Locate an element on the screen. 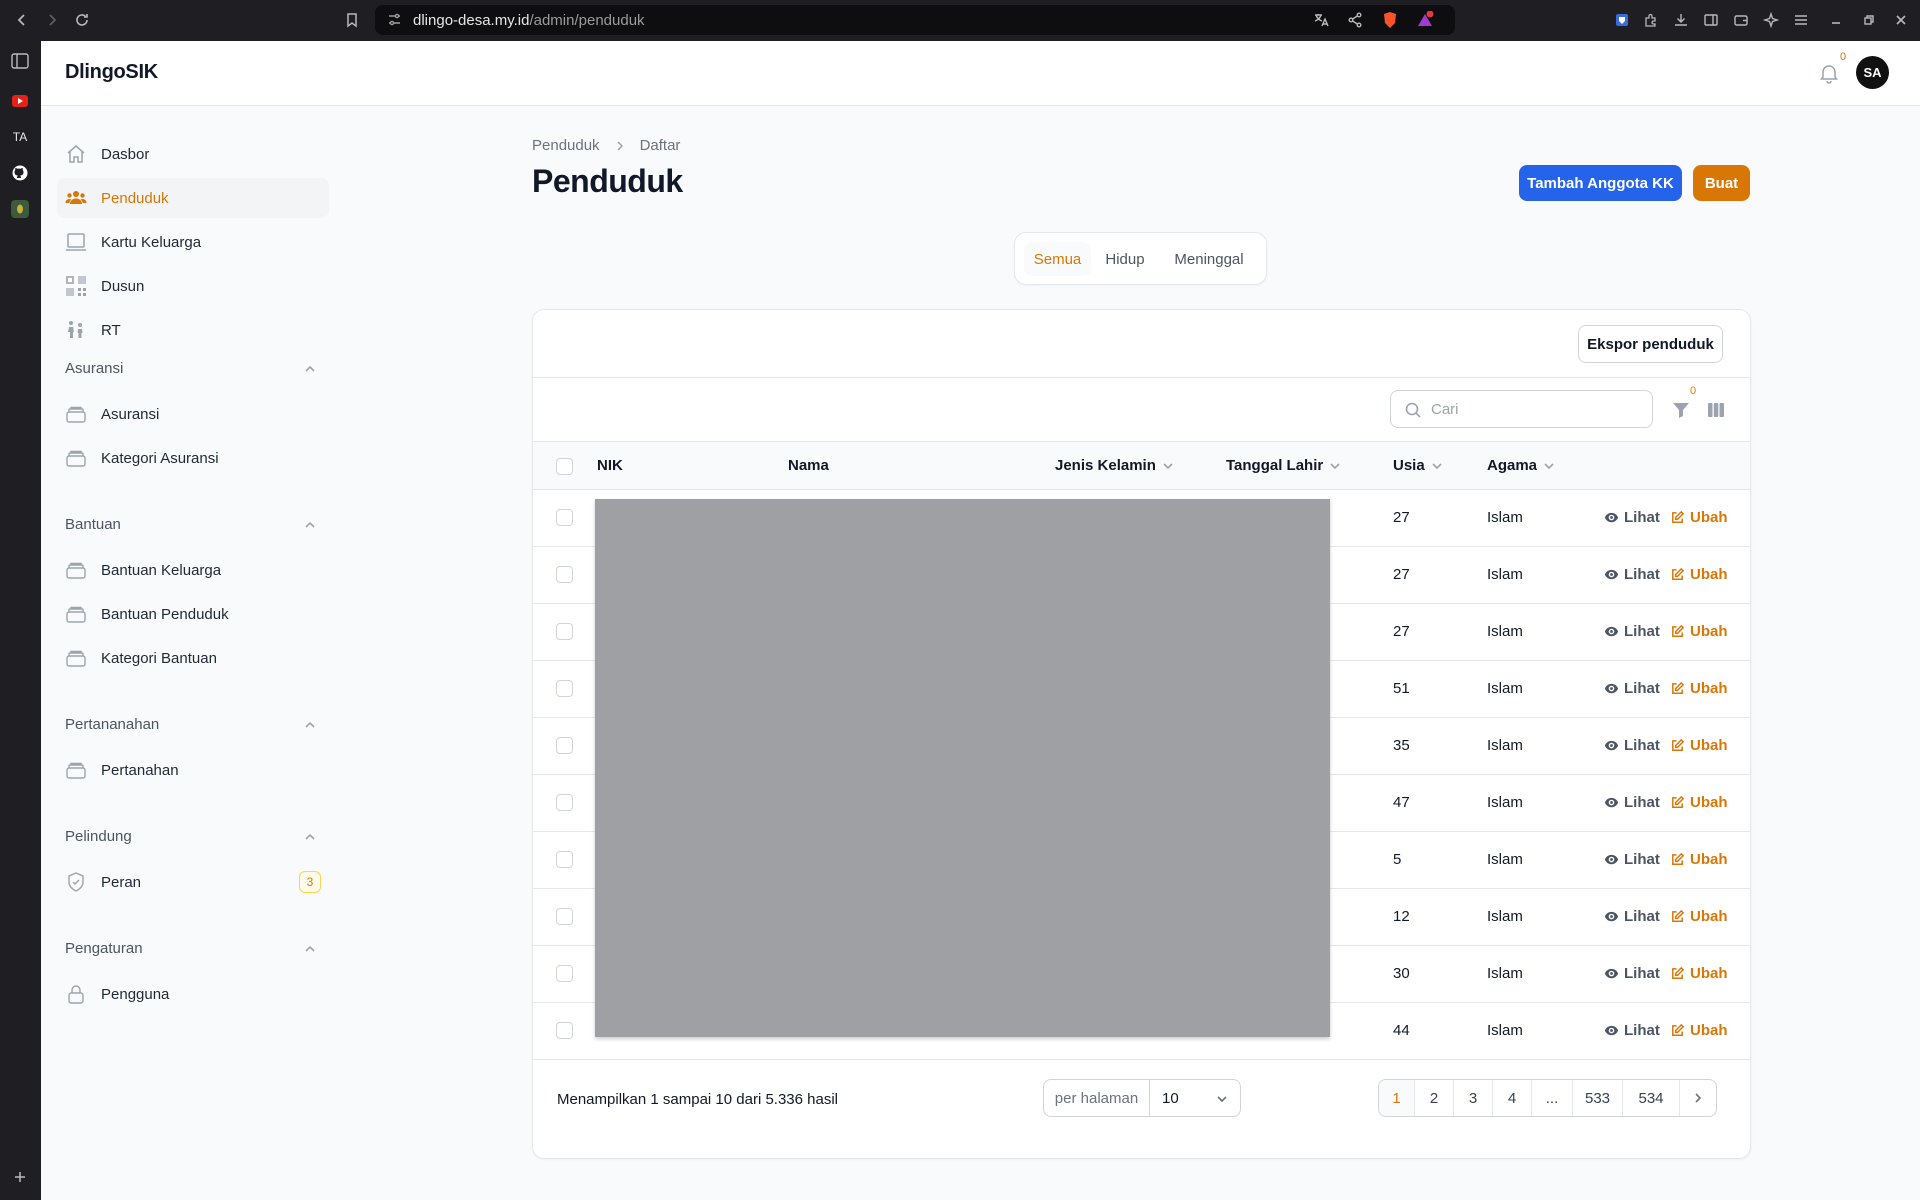 The image size is (1920, 1200). page-button: 533 is located at coordinates (1598, 1098).